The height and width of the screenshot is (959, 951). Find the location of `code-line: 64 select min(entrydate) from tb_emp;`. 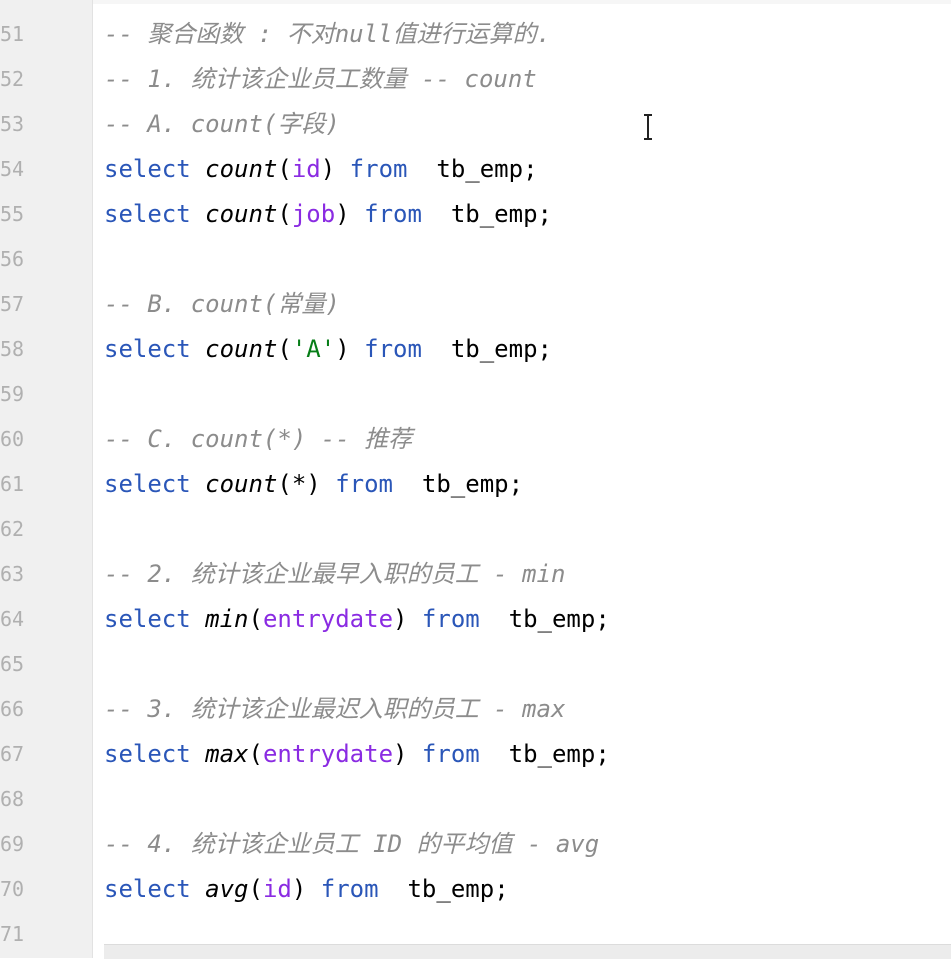

code-line: 64 select min(entrydate) from tb_emp; is located at coordinates (475, 619).